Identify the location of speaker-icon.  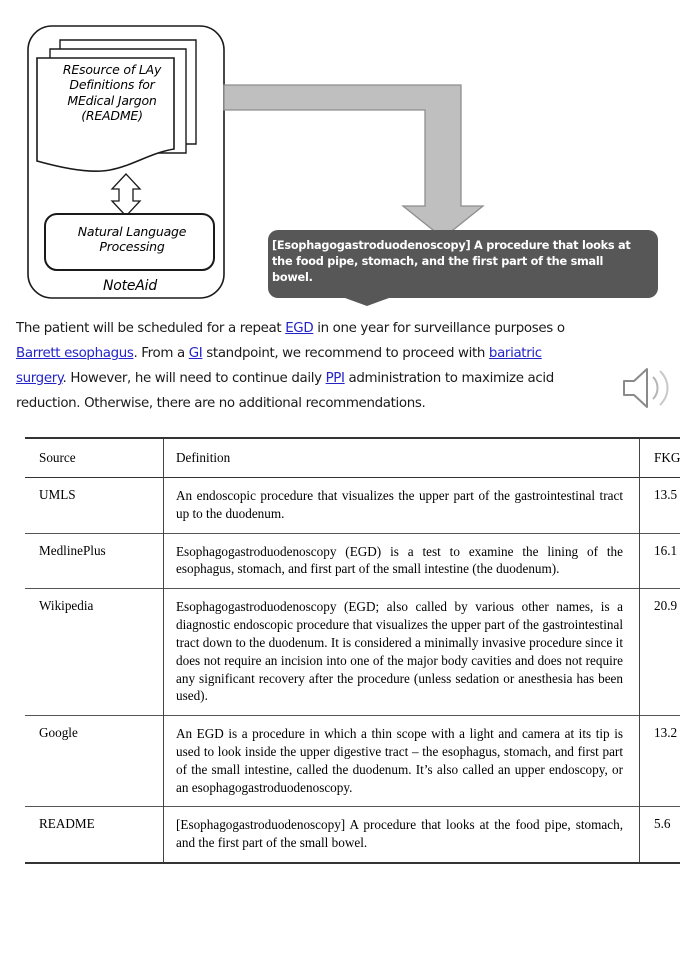
(648, 388).